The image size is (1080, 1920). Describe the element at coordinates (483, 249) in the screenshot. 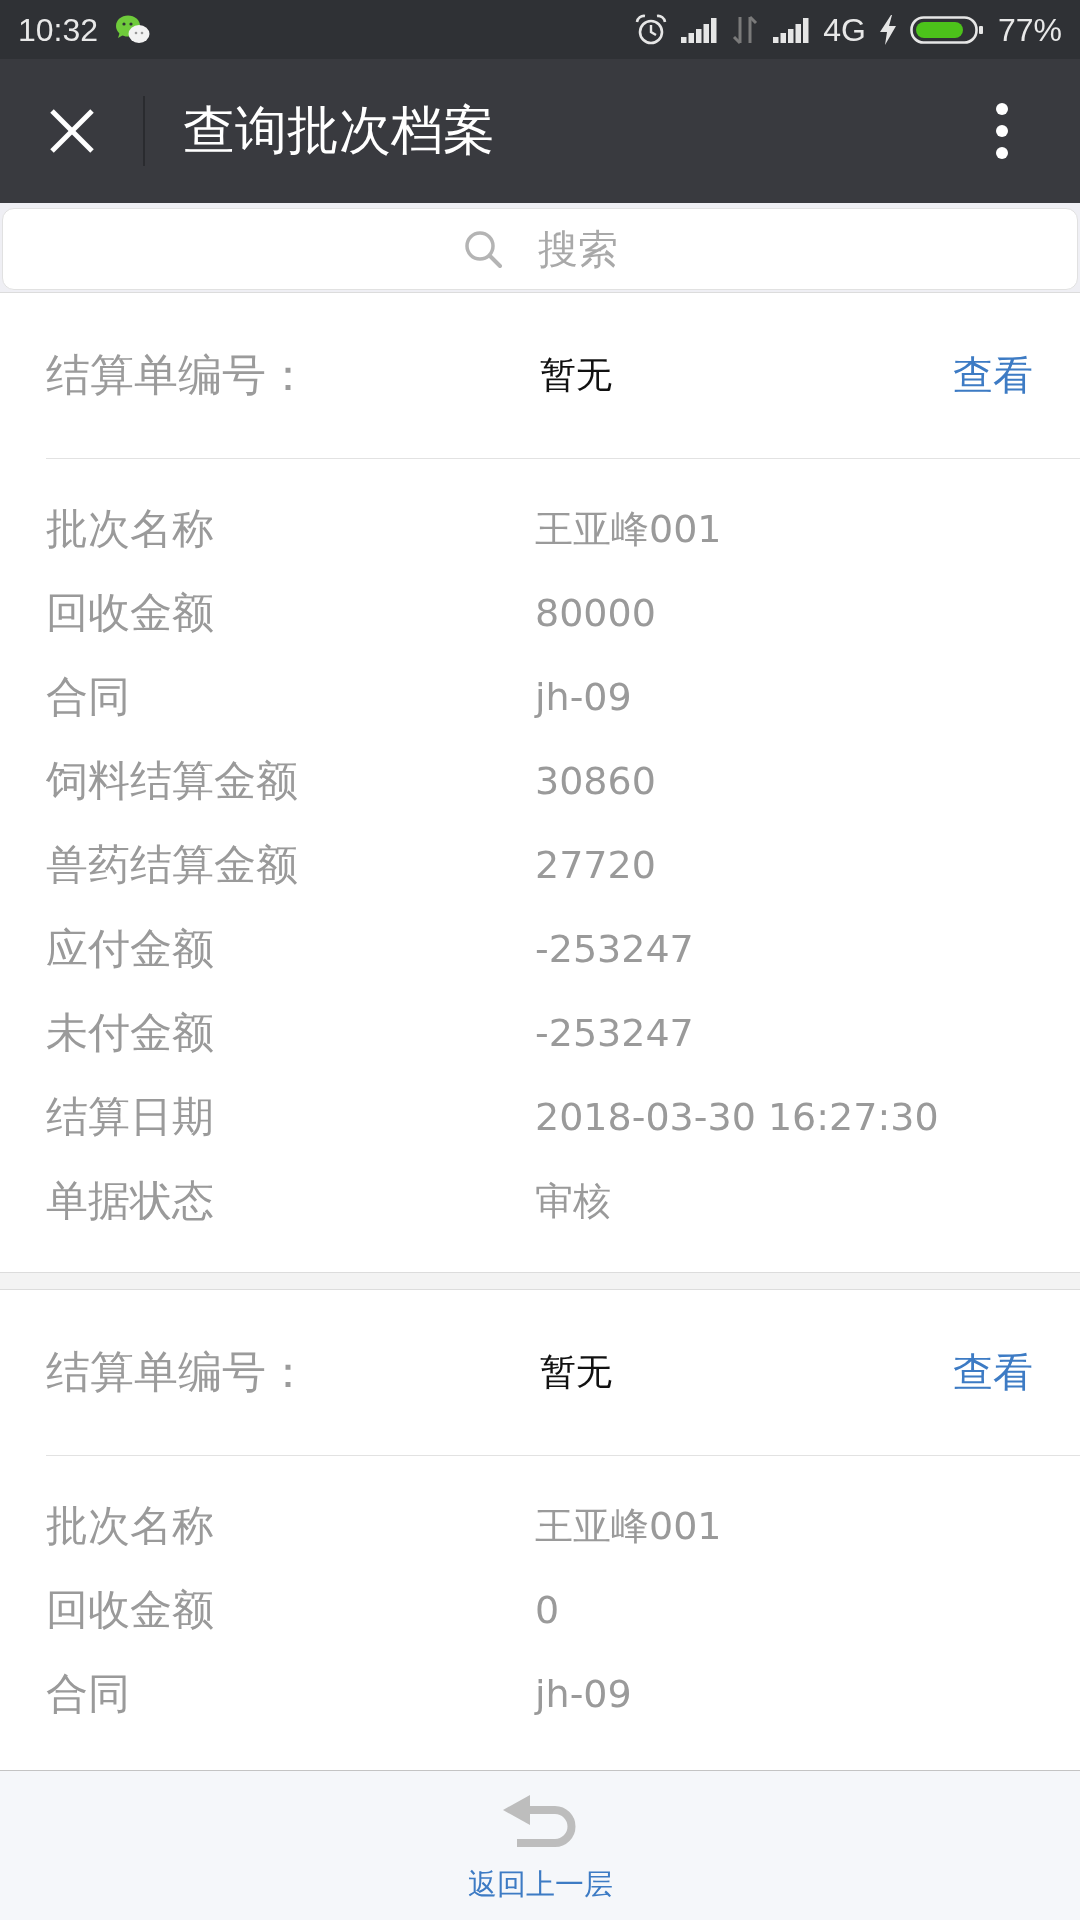

I see `search-icon` at that location.